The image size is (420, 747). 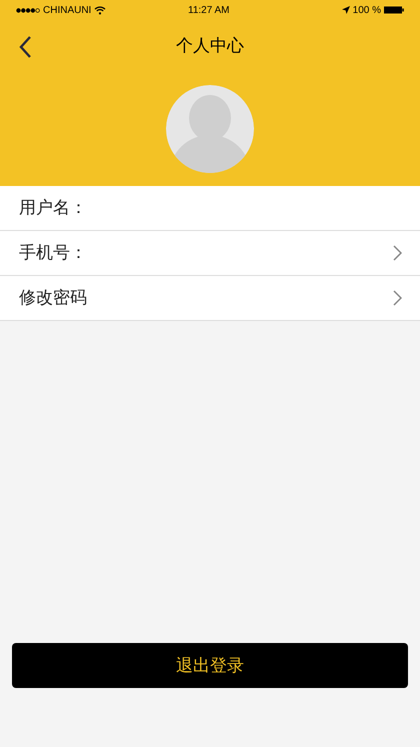 What do you see at coordinates (100, 10) in the screenshot?
I see `wifi-icon` at bounding box center [100, 10].